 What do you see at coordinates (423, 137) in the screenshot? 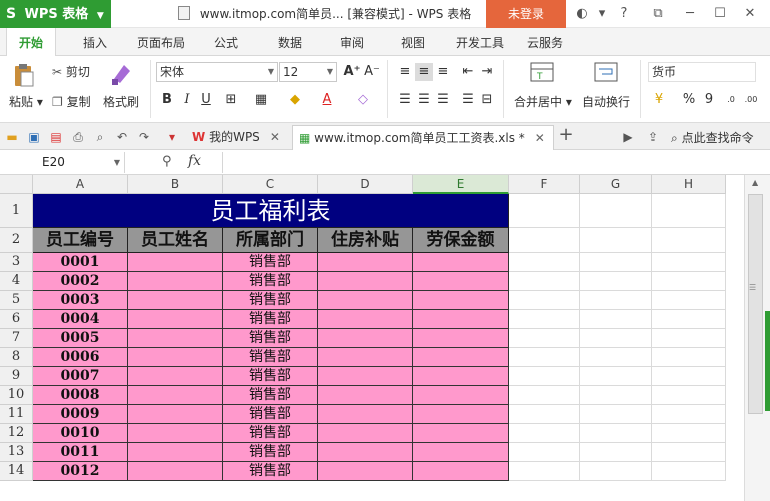
I see `tab-workbook: ▦ www.itmop.com简单员工工资表.xls * ✕` at bounding box center [423, 137].